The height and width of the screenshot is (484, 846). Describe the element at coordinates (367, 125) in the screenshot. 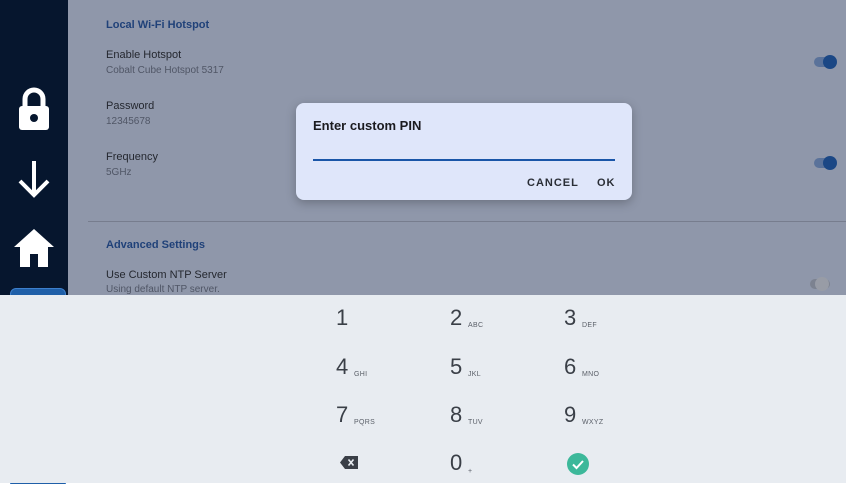

I see `dialog-title: Enter custom PIN` at that location.